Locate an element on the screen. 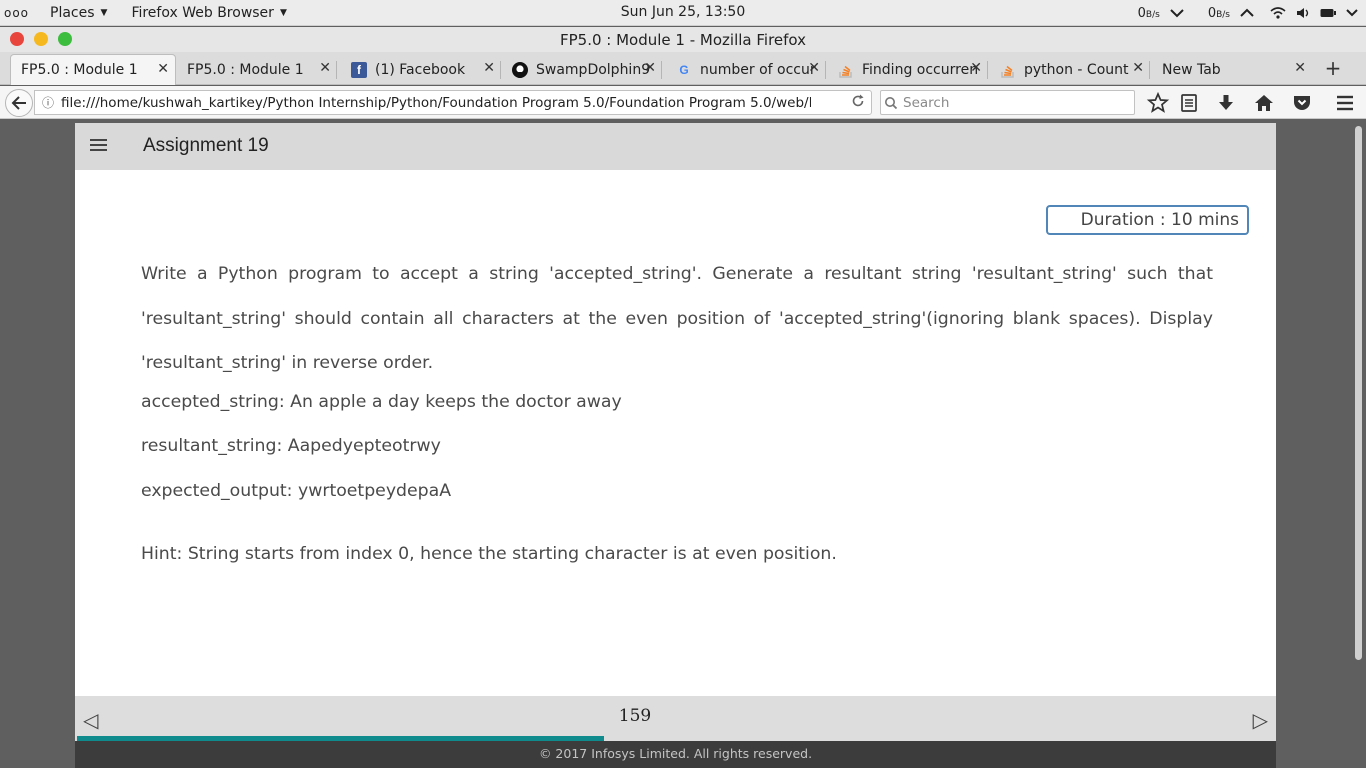 The image size is (1366, 768). battery-icon is located at coordinates (1328, 13).